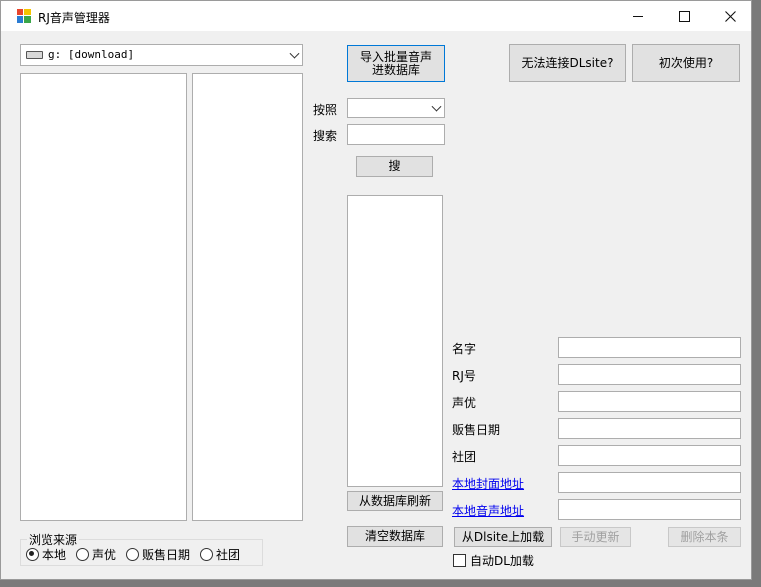  What do you see at coordinates (325, 110) in the screenshot?
I see `sort-label: 按照` at bounding box center [325, 110].